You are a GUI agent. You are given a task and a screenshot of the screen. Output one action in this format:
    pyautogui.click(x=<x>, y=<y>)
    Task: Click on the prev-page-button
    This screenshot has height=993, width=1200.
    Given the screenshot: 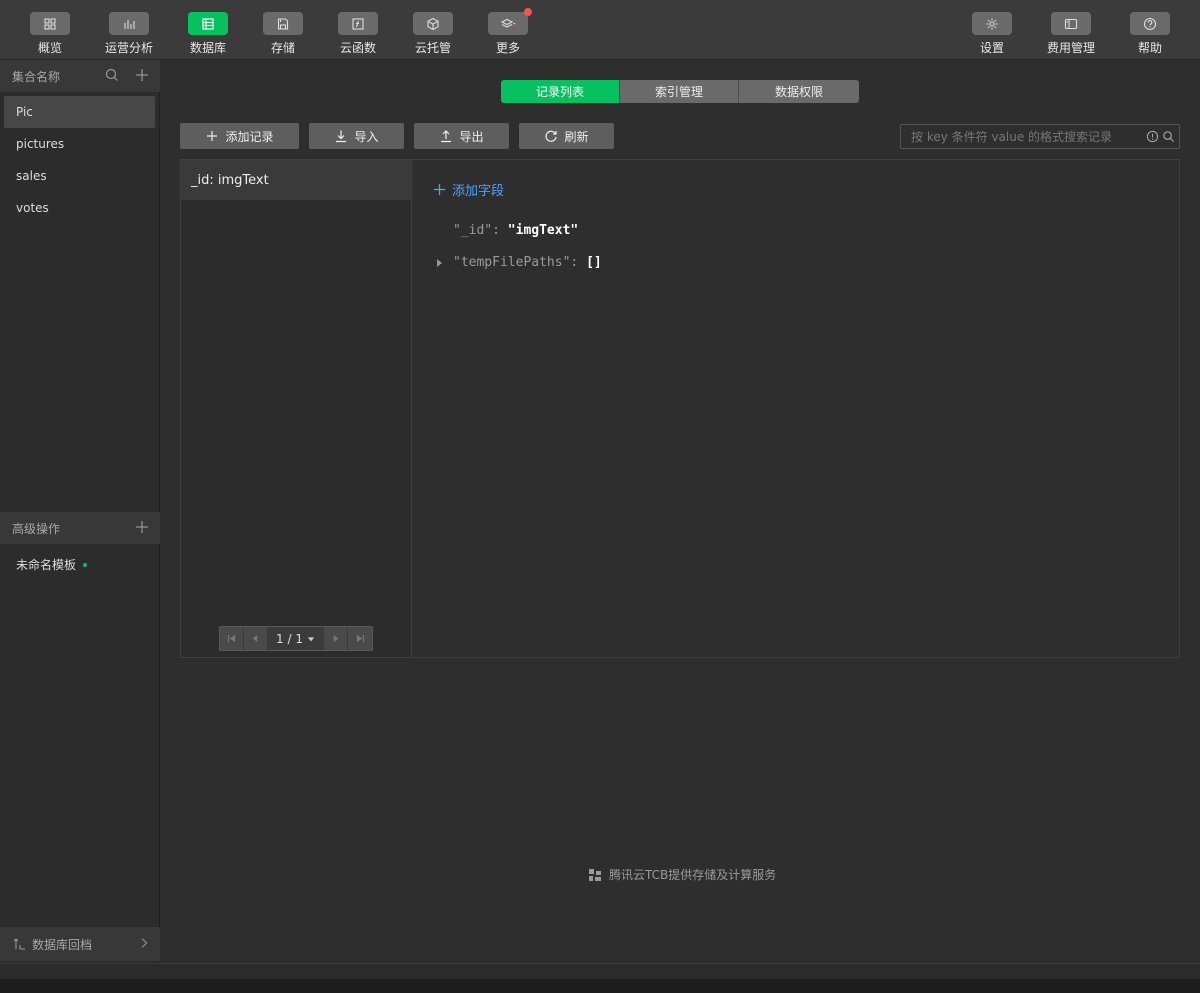 What is the action you would take?
    pyautogui.click(x=255, y=638)
    